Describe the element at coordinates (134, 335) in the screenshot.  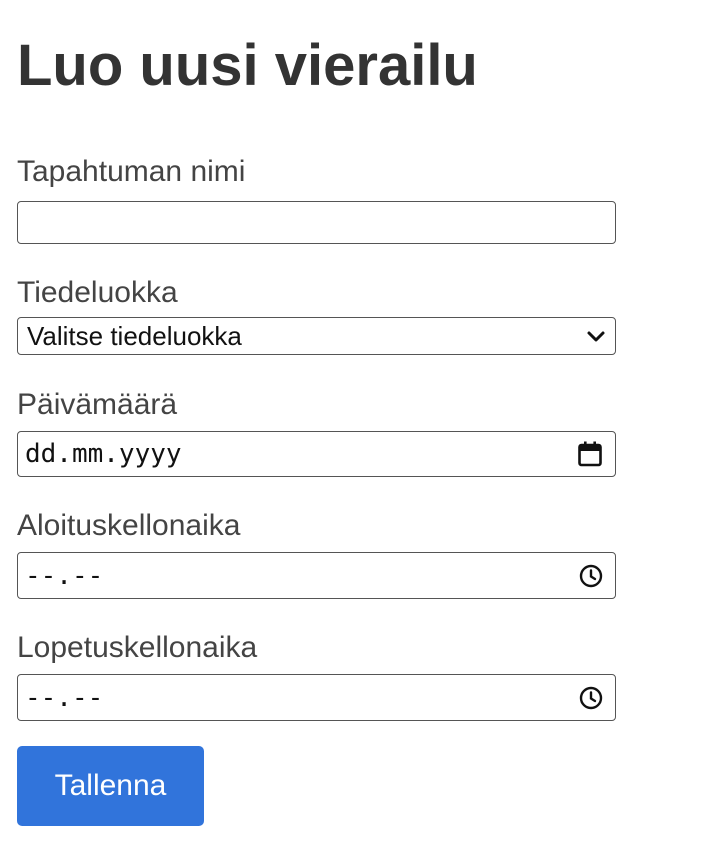
I see `category-selected-value: Valitse tiedeluokka` at that location.